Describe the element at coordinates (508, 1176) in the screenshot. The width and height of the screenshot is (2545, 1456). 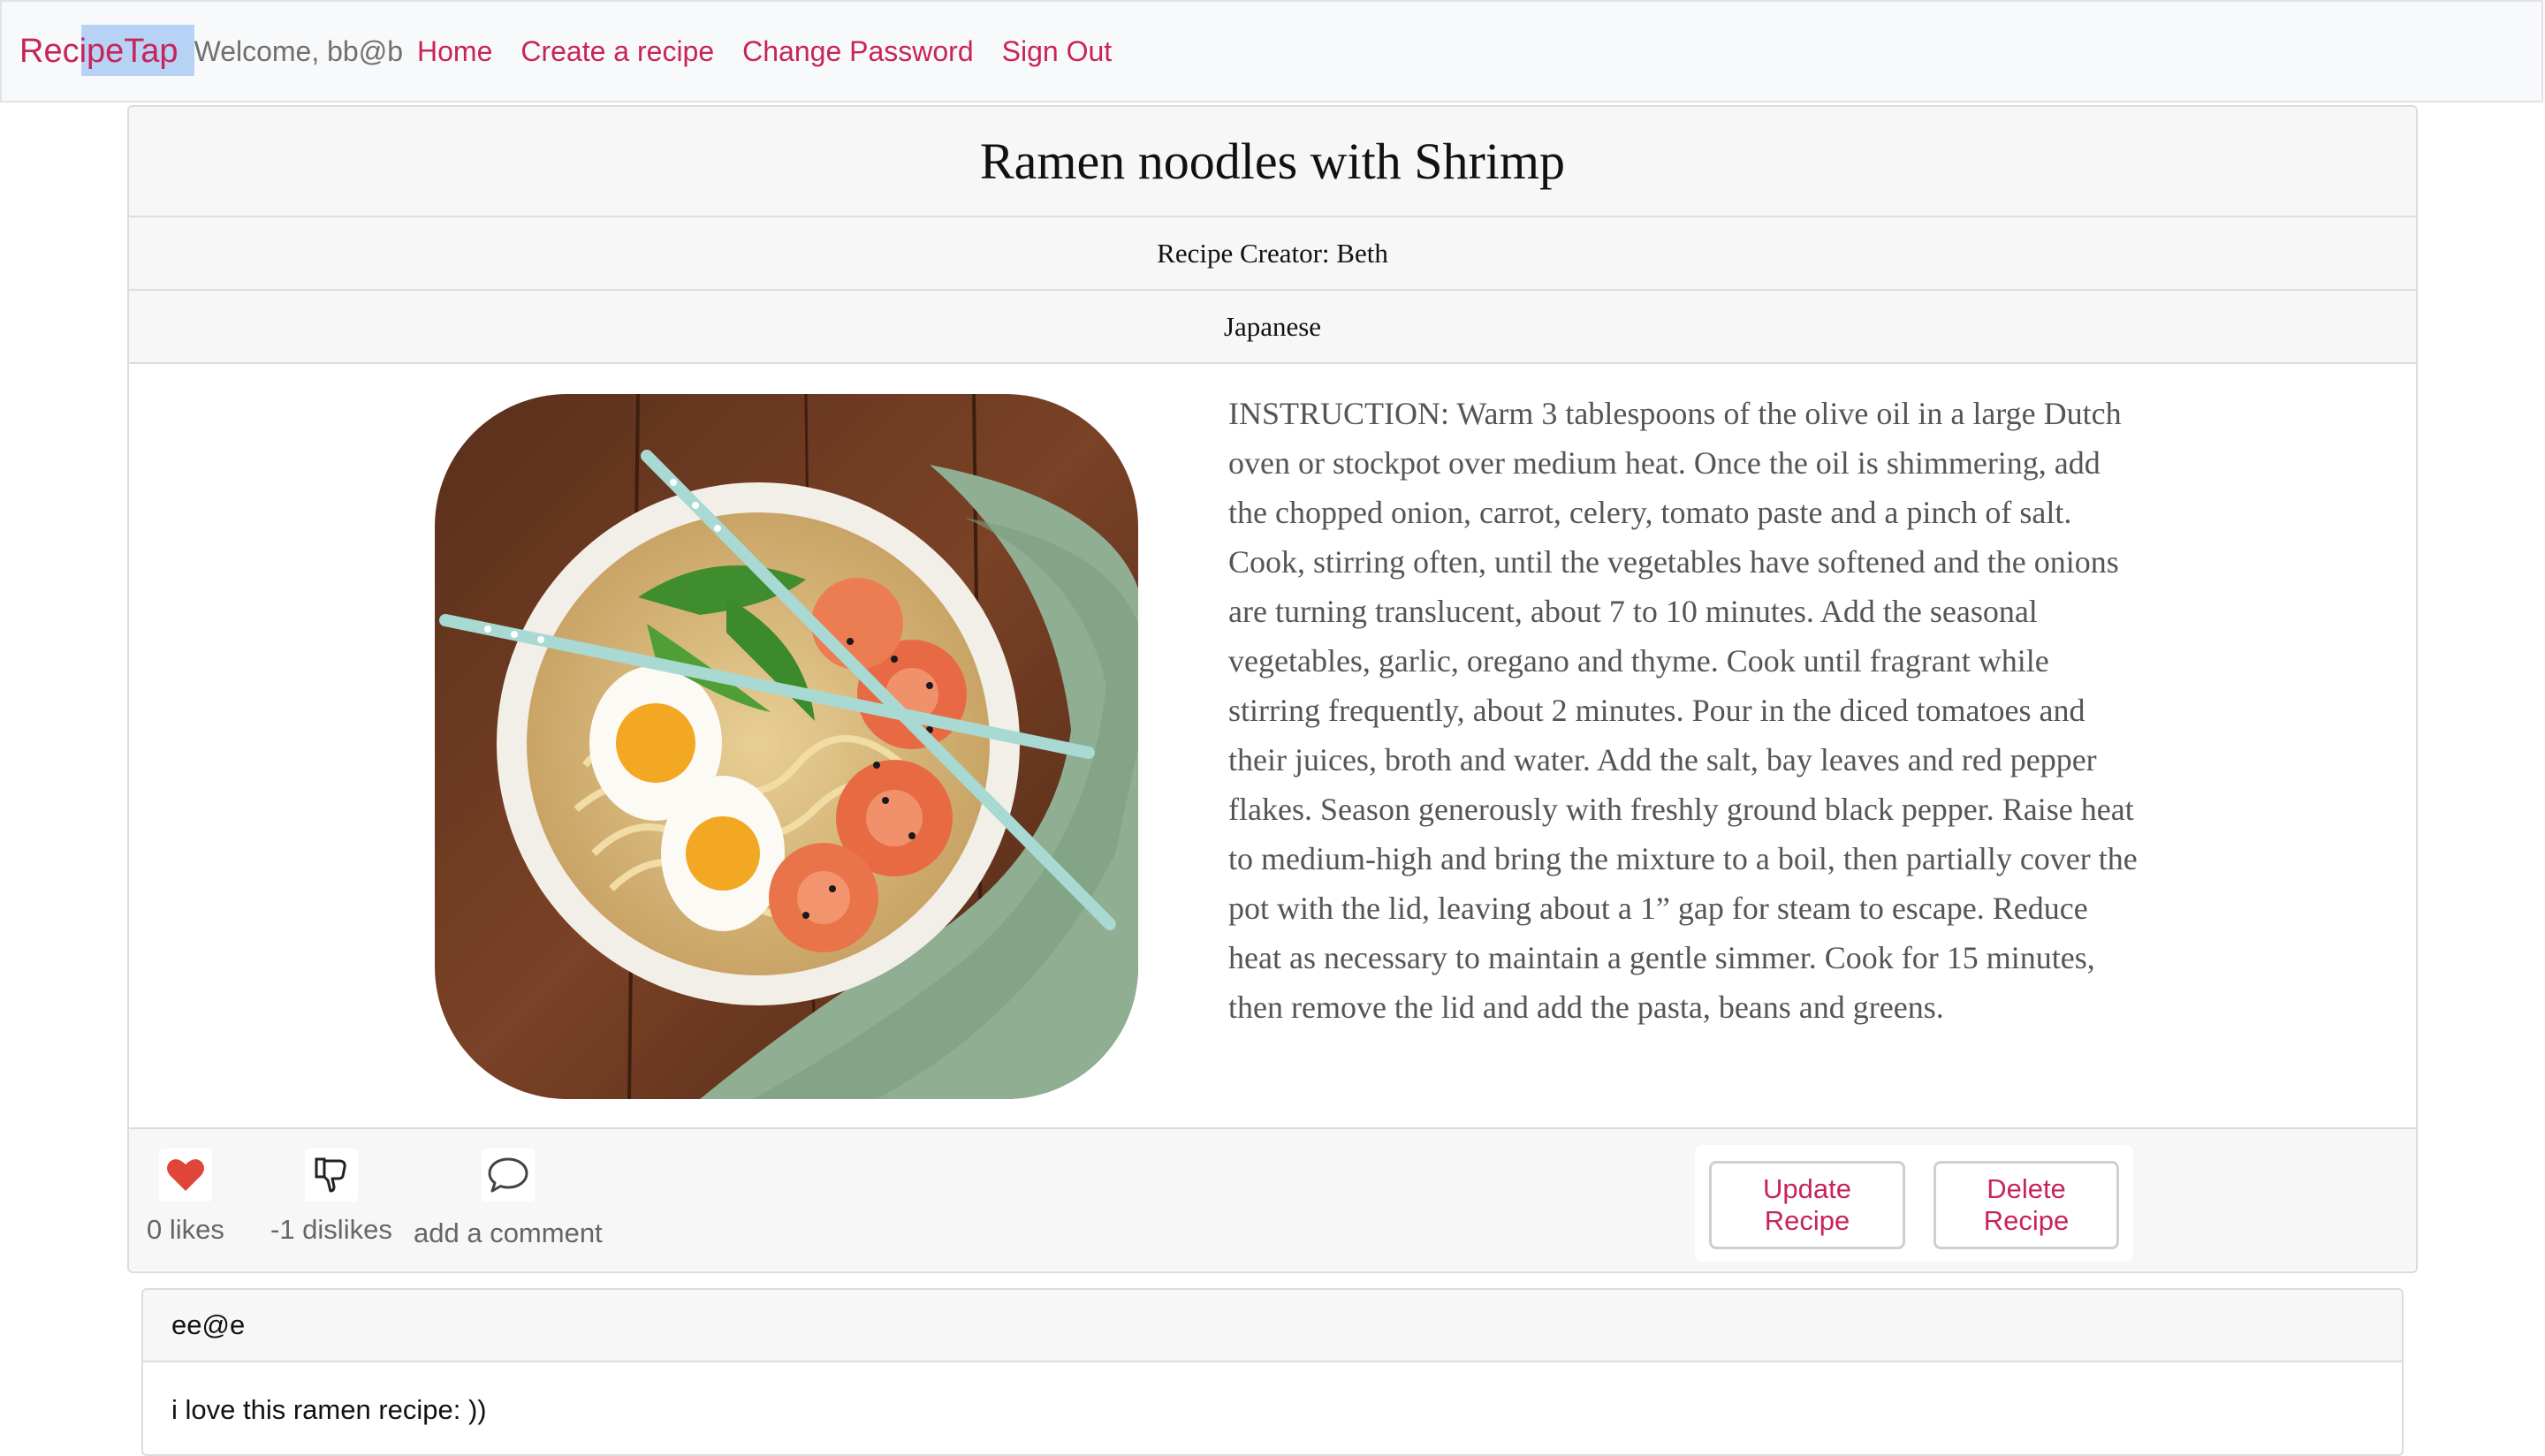
I see `speech-bubble-icon` at that location.